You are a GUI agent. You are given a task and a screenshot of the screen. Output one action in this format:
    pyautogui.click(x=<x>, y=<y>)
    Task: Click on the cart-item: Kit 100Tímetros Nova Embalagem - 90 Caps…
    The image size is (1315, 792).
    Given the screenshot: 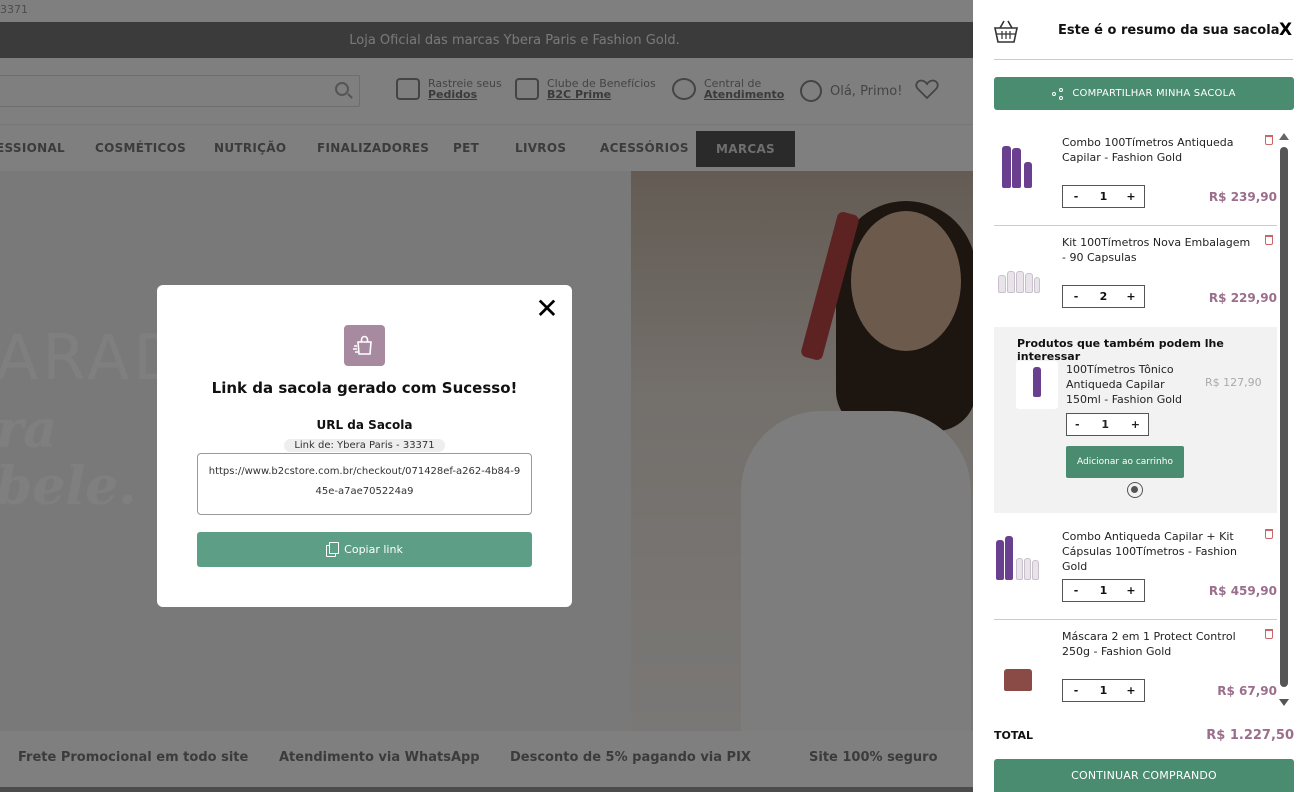 What is the action you would take?
    pyautogui.click(x=1135, y=271)
    